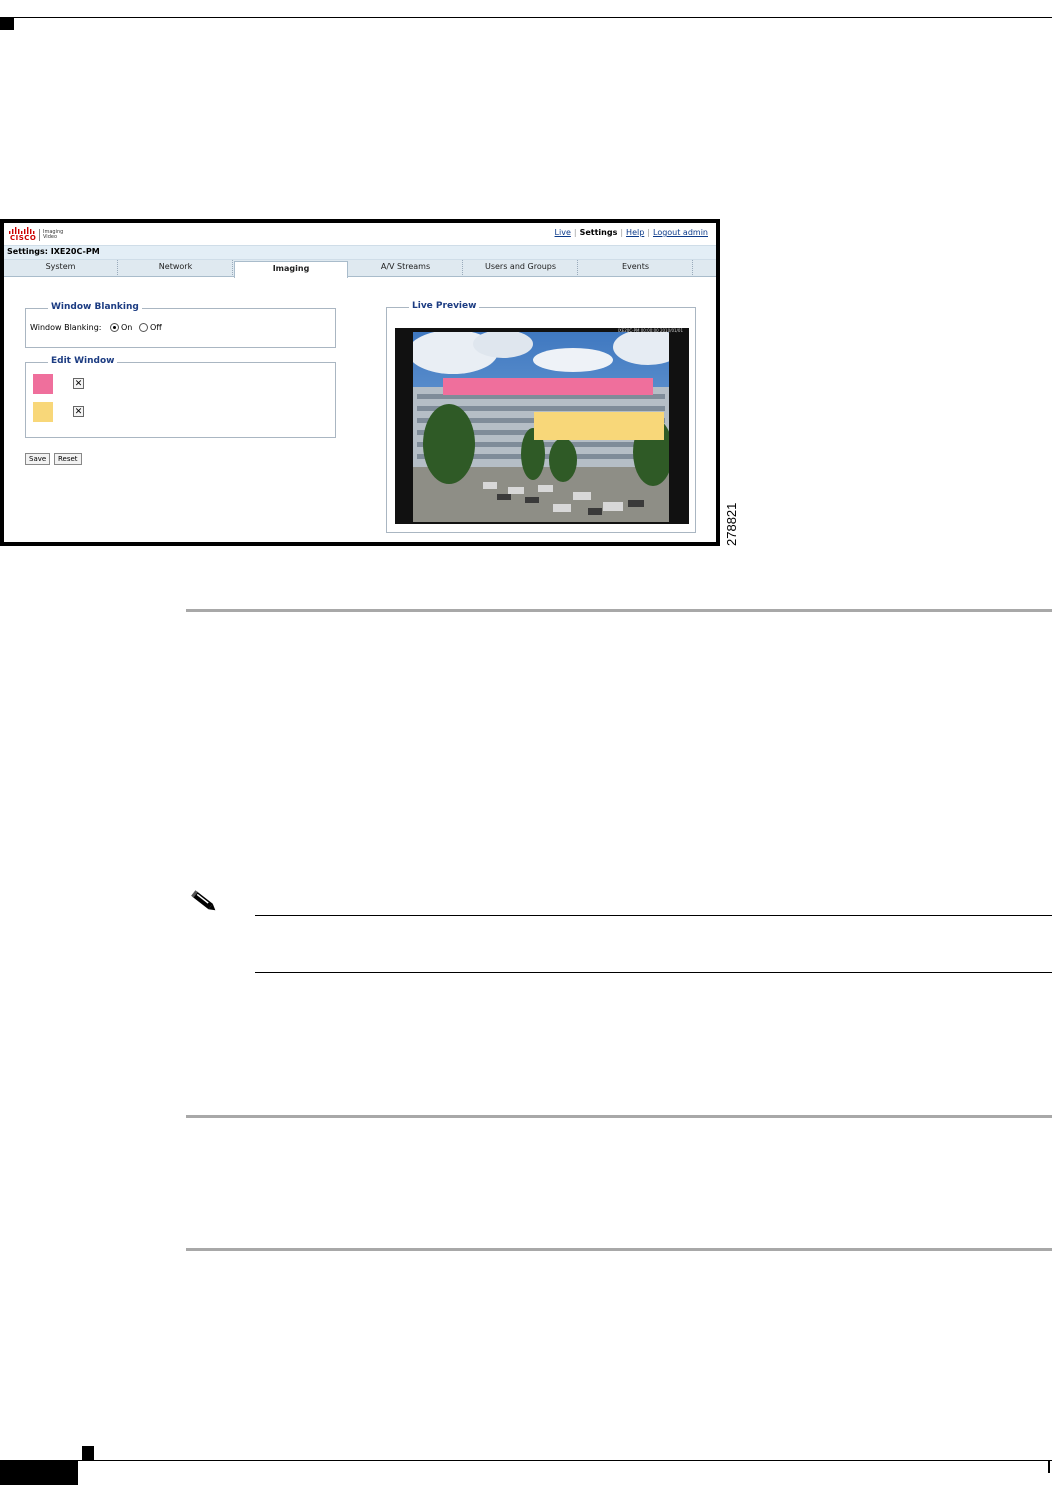 The width and height of the screenshot is (1052, 1485). What do you see at coordinates (53, 251) in the screenshot?
I see `settings-title: Settings: IXE20C-PM` at bounding box center [53, 251].